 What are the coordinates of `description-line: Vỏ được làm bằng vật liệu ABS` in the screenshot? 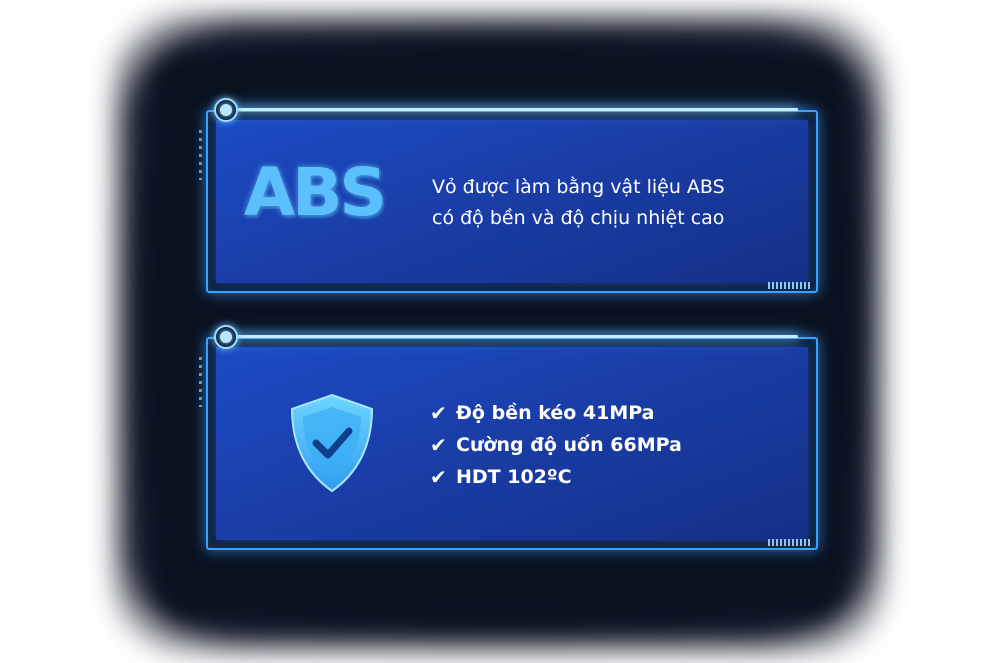 It's located at (578, 187).